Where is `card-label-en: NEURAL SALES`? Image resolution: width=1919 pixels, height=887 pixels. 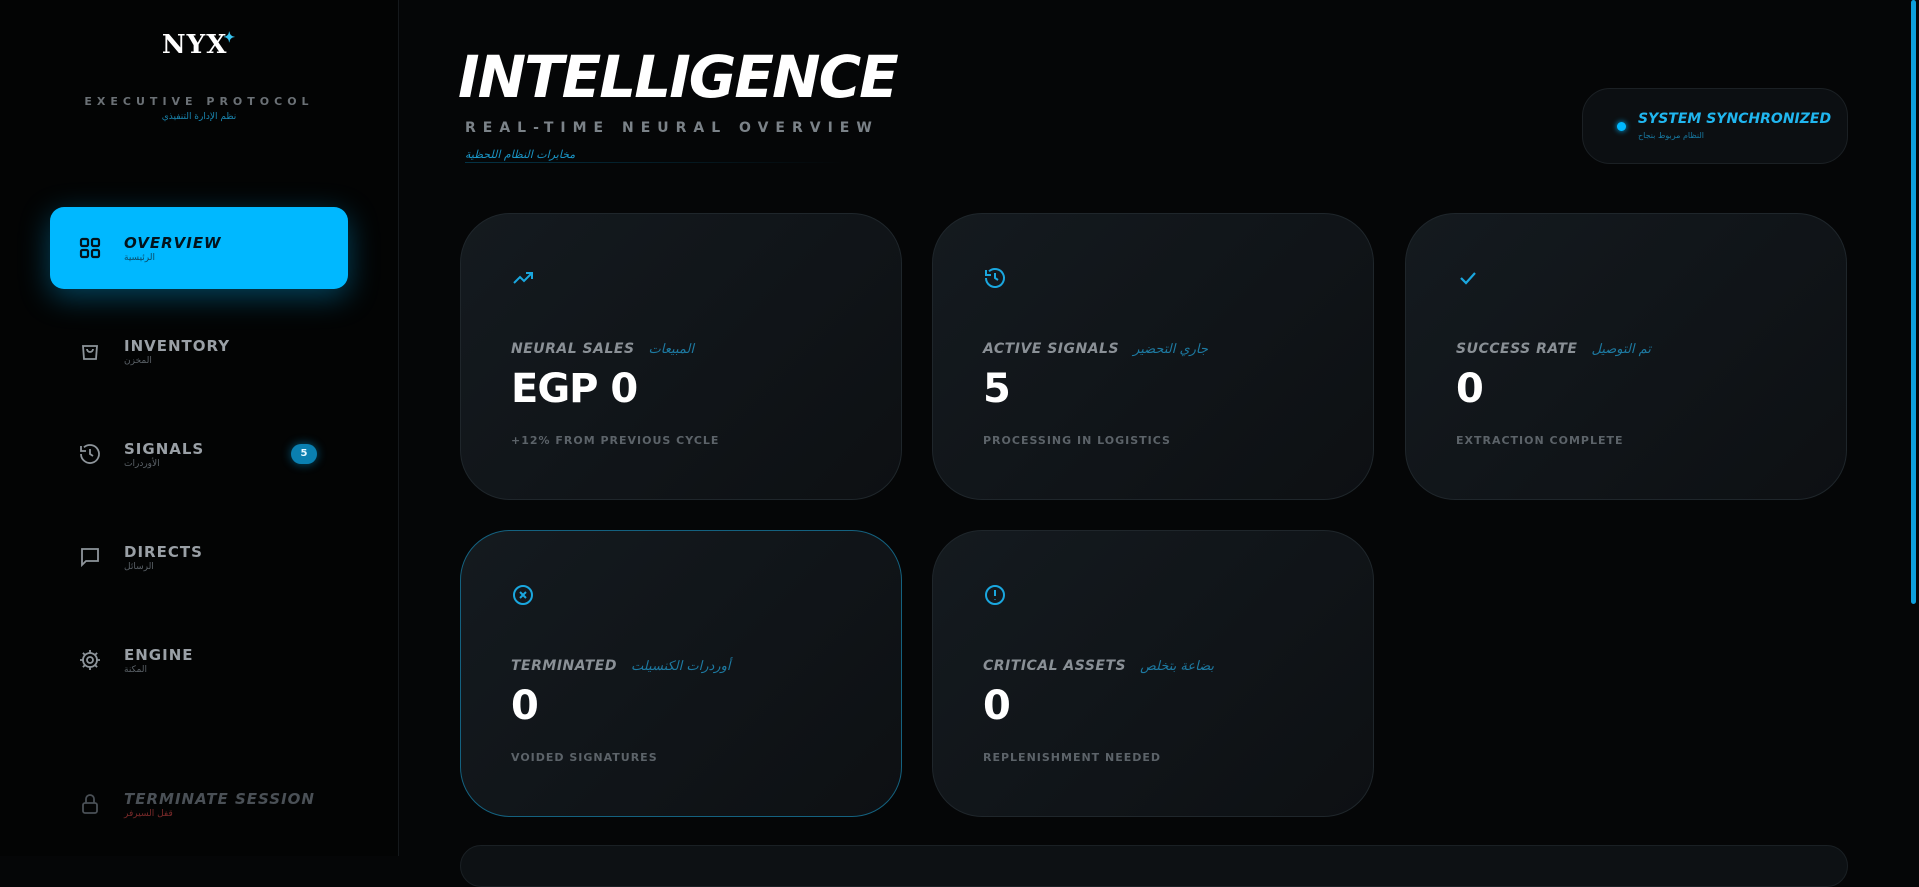
card-label-en: NEURAL SALES is located at coordinates (573, 349).